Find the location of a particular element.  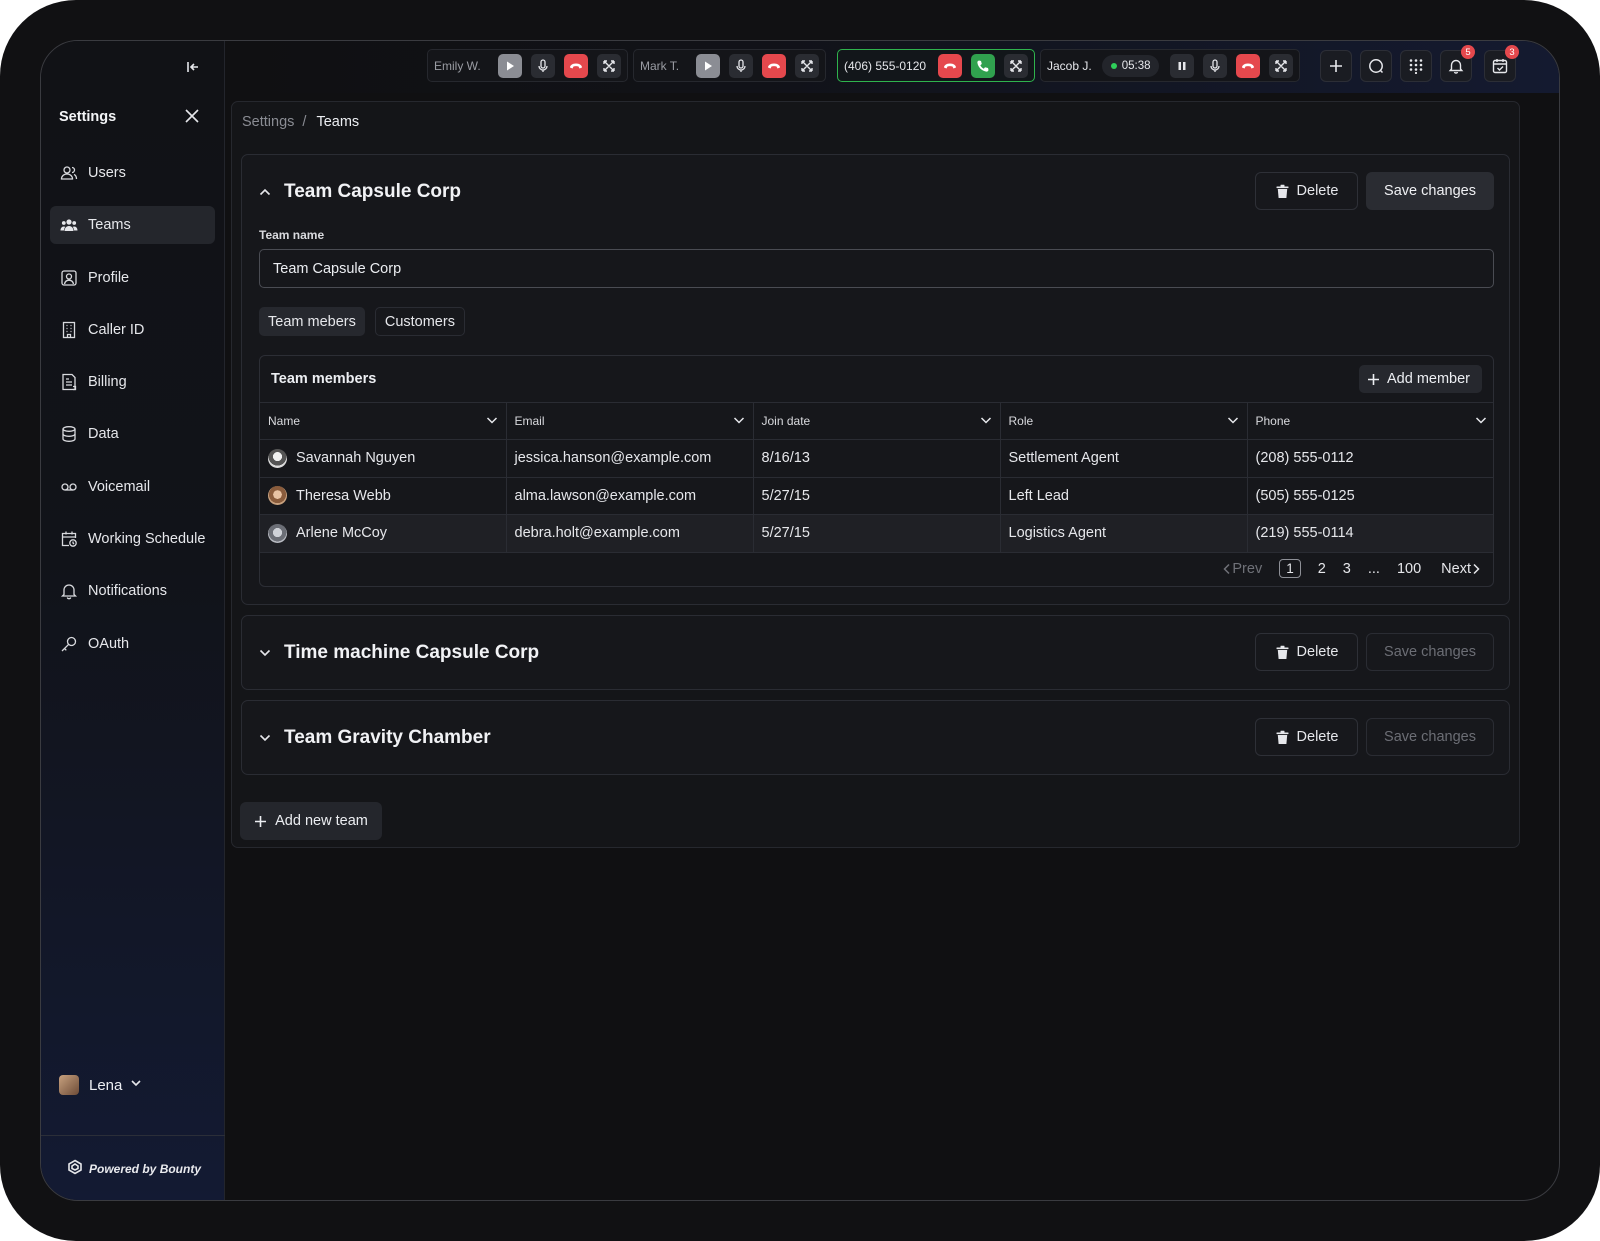

decline-call-icon is located at coordinates (950, 65).